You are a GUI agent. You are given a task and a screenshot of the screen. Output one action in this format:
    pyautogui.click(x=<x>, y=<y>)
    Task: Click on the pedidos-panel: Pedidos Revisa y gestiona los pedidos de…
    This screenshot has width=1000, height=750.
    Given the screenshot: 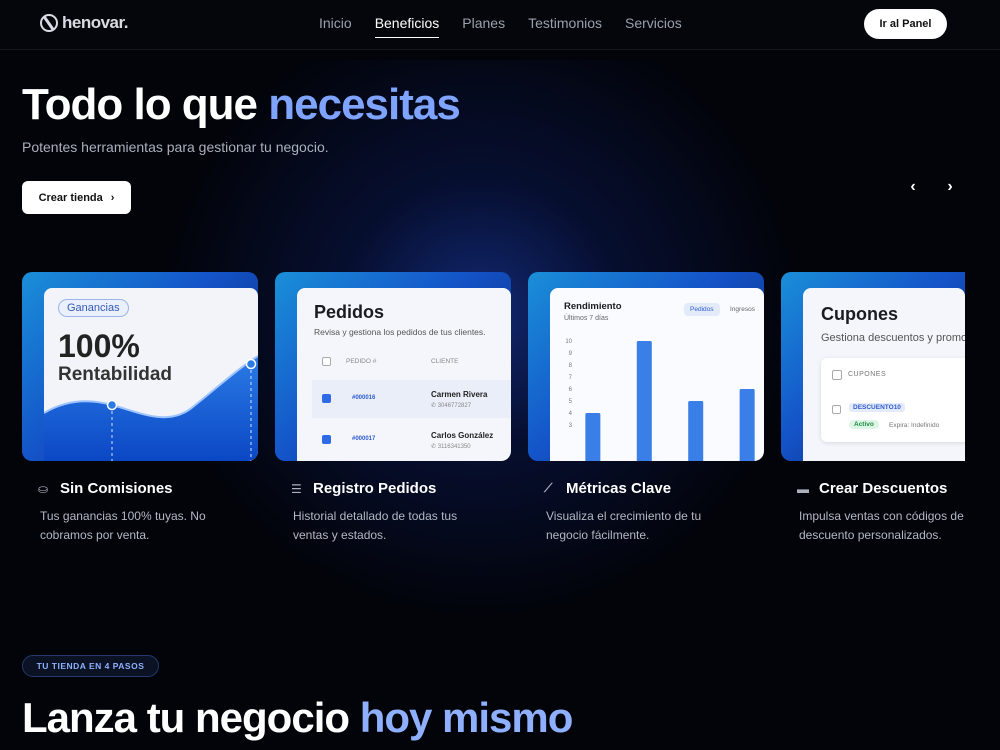 What is the action you would take?
    pyautogui.click(x=404, y=374)
    